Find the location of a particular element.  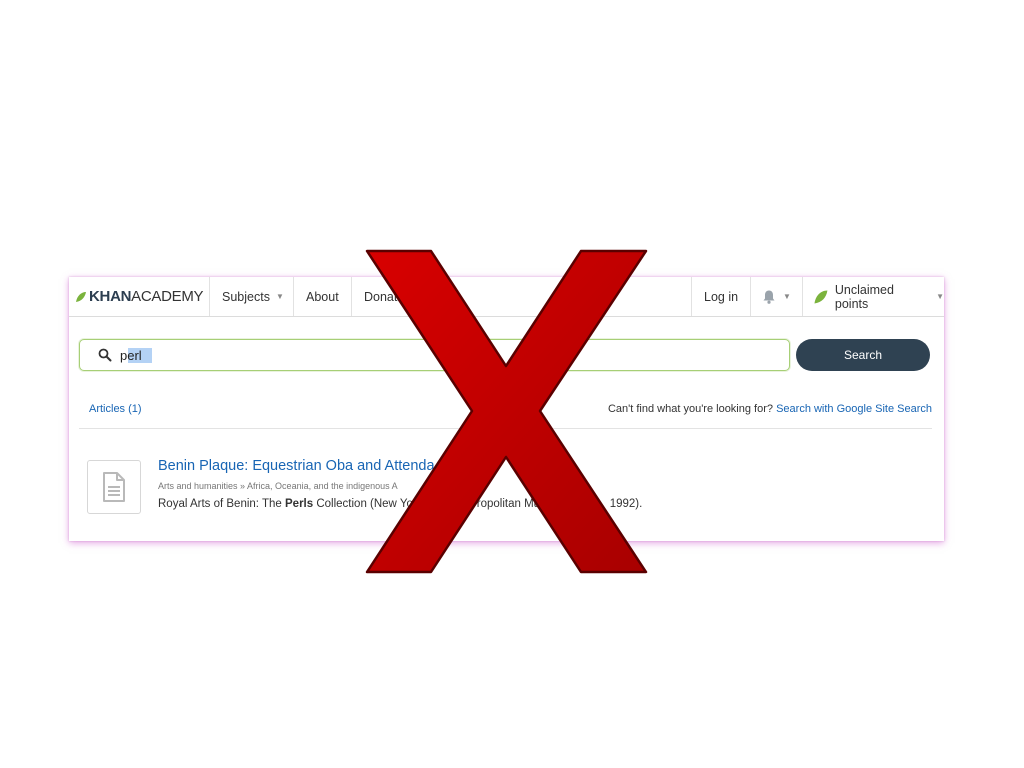

khan-academy-logo: KHAN ACADEMY is located at coordinates (139, 296).